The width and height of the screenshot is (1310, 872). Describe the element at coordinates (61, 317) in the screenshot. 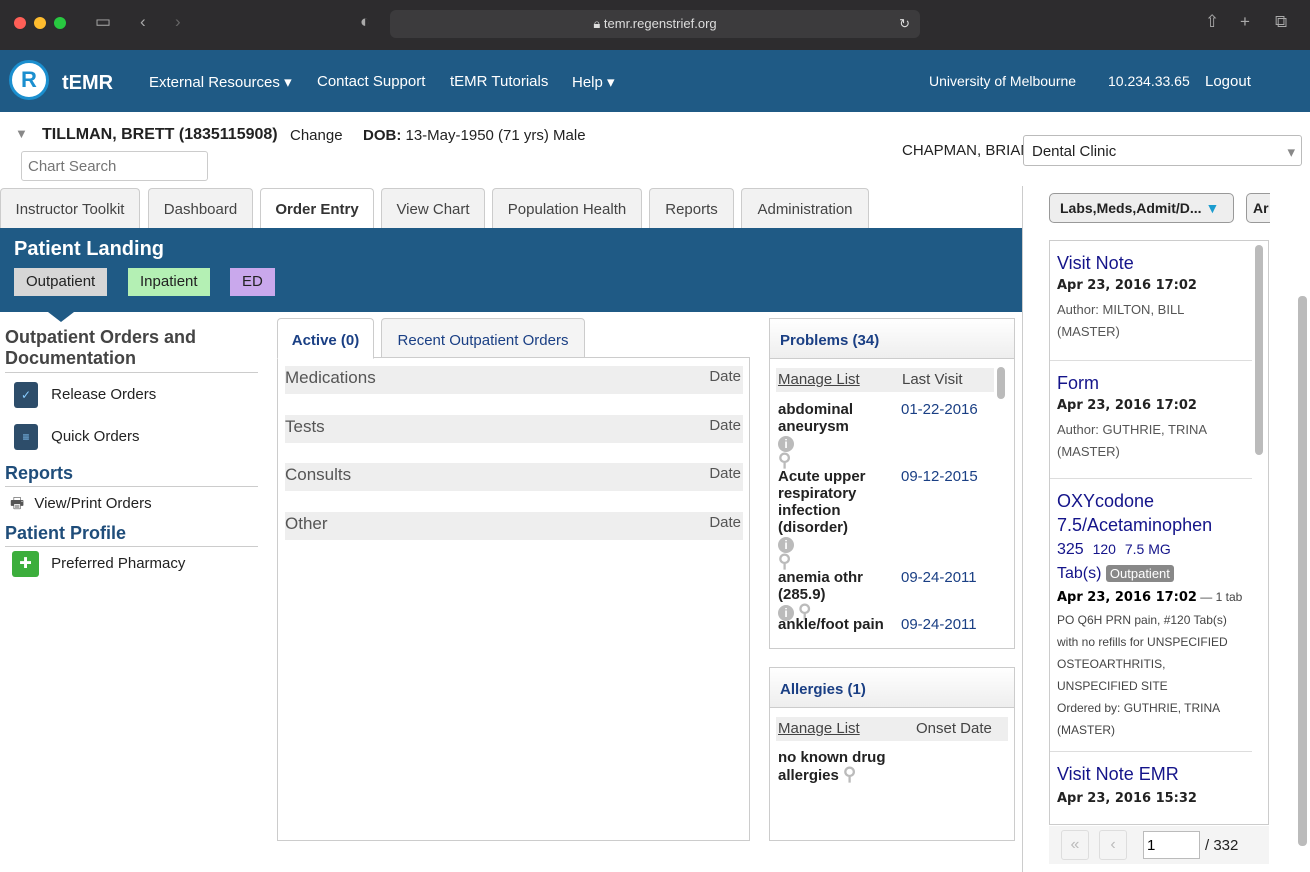

I see `active-mode-pointer` at that location.